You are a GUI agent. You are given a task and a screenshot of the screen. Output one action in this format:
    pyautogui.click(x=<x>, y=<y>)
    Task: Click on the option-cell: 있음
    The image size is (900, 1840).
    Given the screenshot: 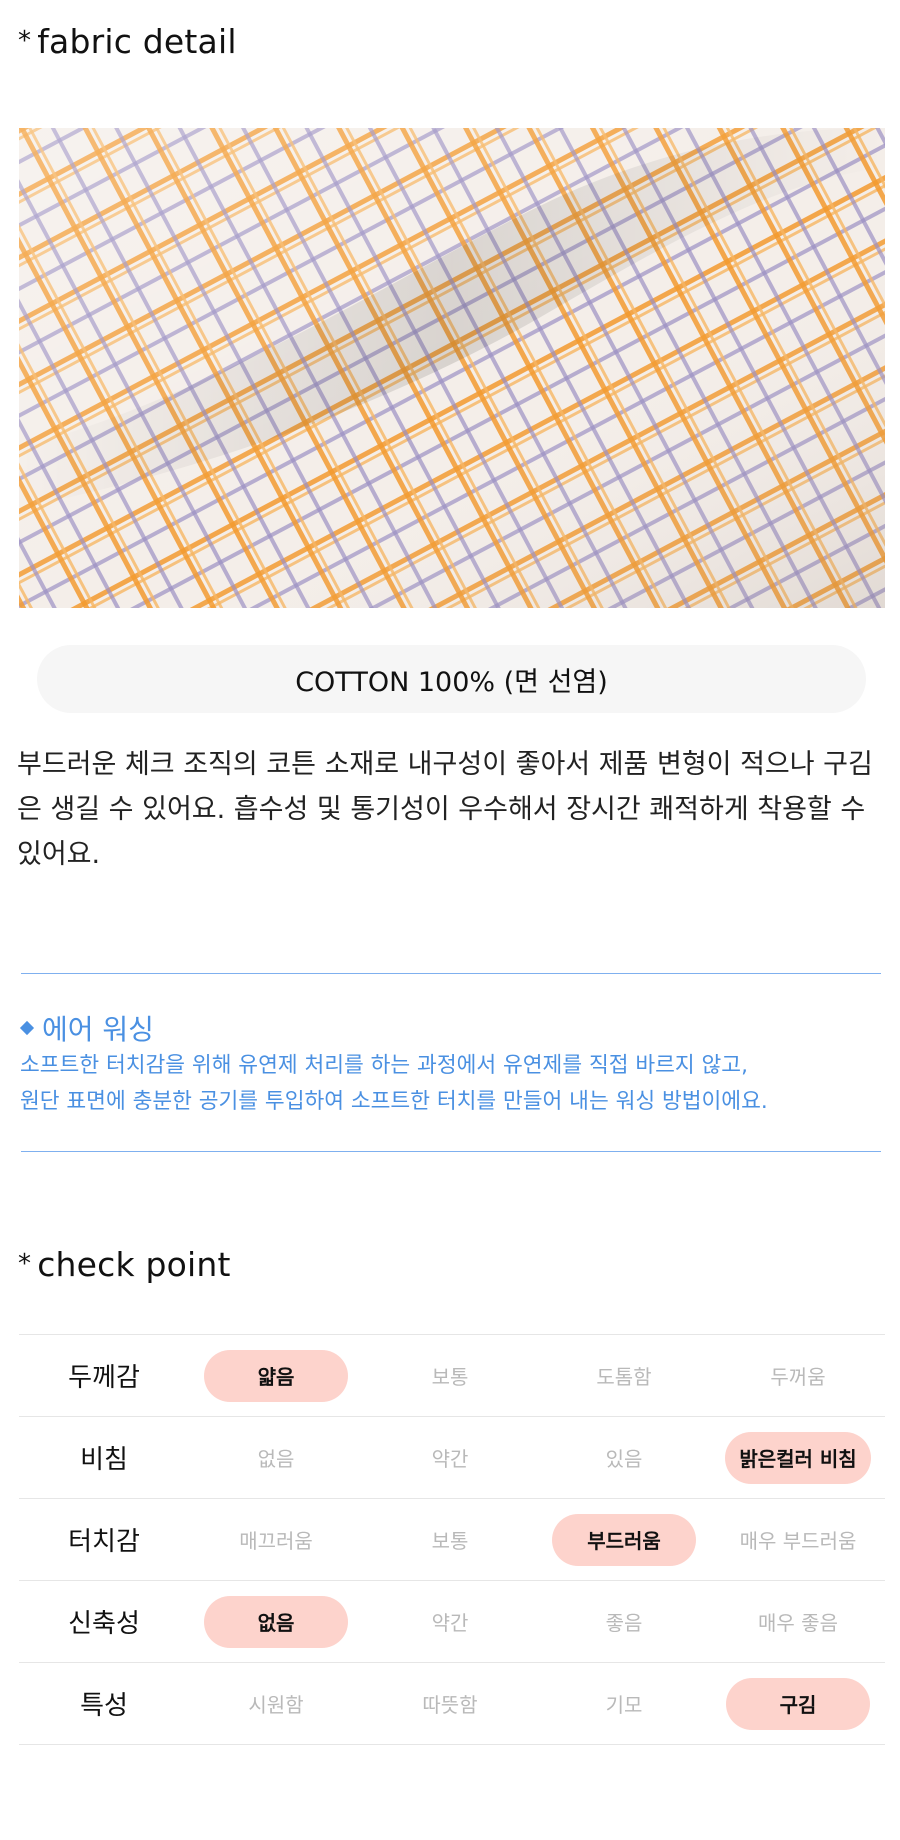 What is the action you would take?
    pyautogui.click(x=624, y=1458)
    